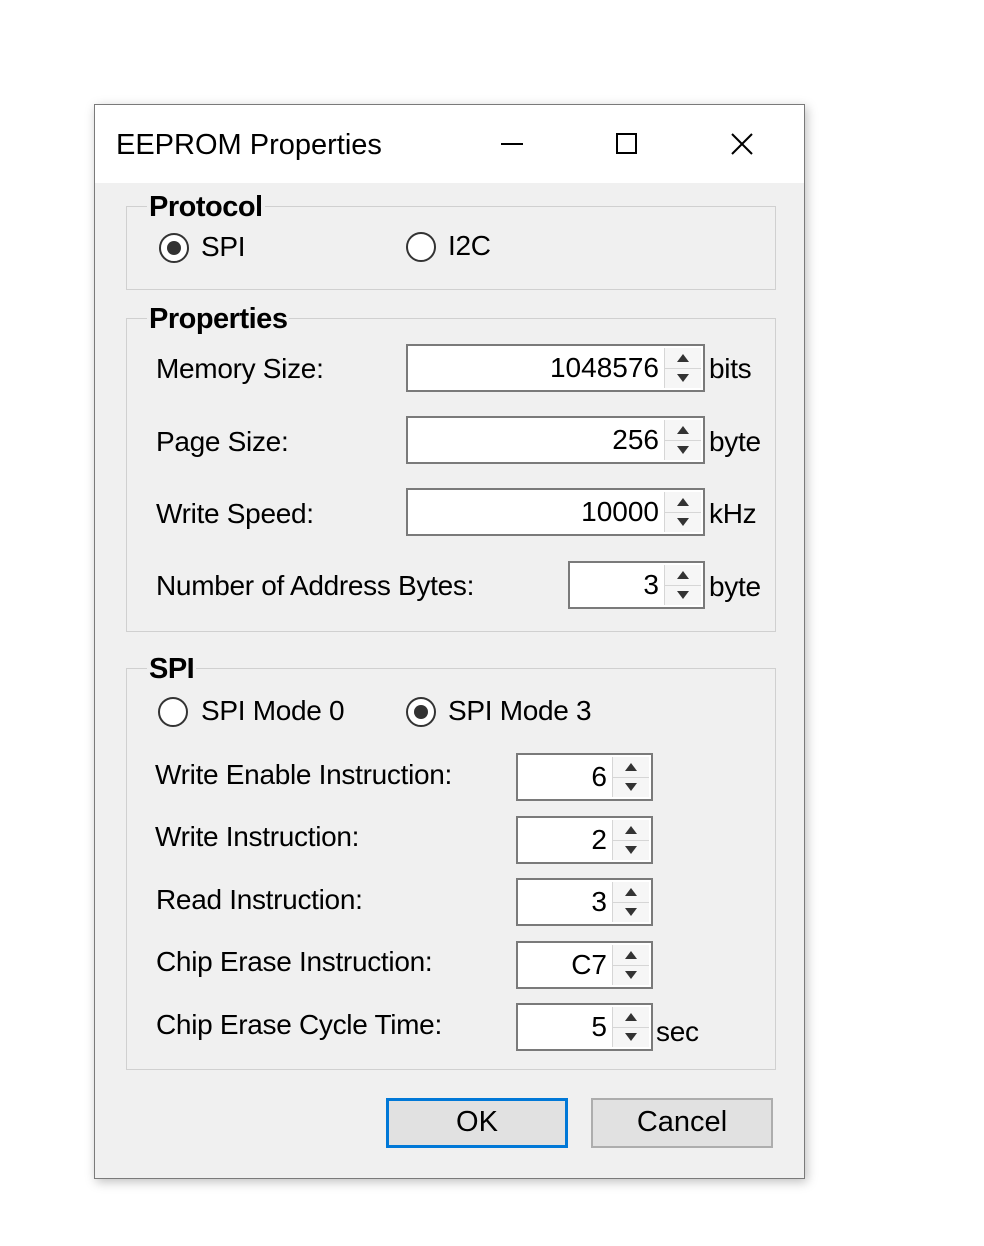  I want to click on write-speed-unit: kHz, so click(733, 513).